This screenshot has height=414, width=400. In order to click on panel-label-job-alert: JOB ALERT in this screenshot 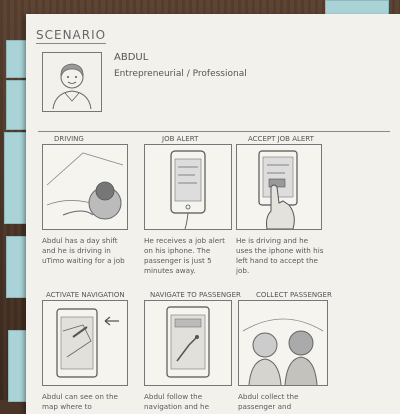, I will do `click(180, 139)`.